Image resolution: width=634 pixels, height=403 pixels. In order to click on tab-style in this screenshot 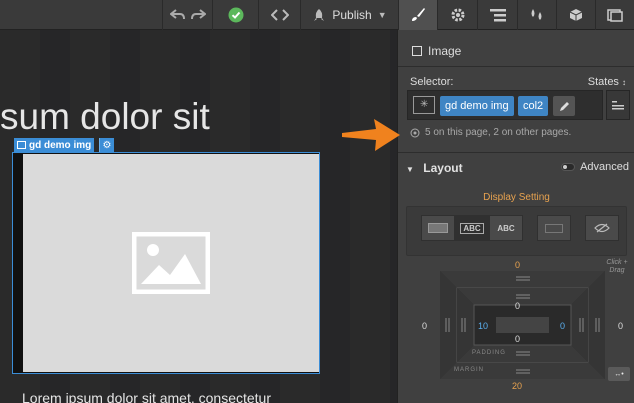, I will do `click(417, 15)`.